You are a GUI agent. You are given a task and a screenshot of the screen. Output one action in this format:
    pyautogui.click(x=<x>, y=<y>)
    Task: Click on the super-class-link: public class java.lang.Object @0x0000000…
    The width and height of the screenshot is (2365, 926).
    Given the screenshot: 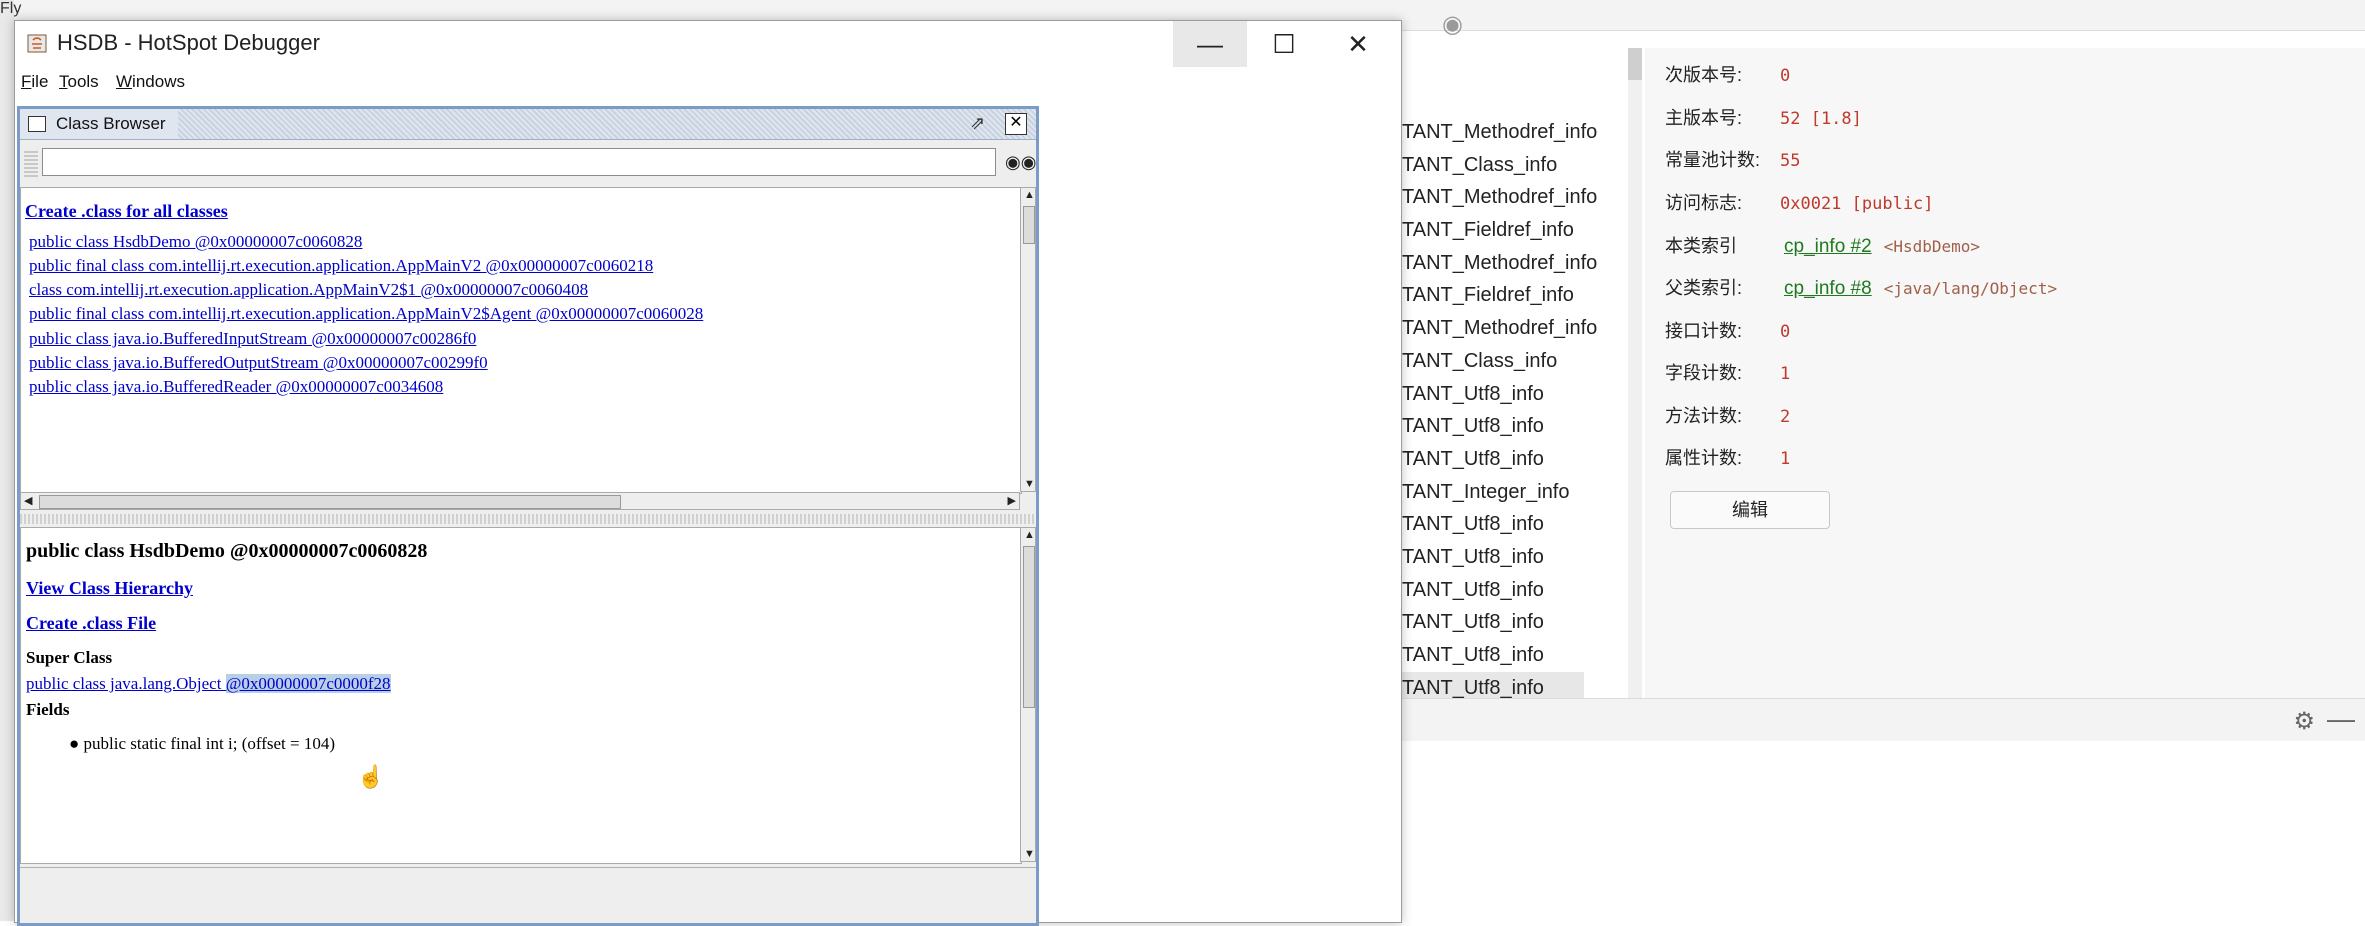 What is the action you would take?
    pyautogui.click(x=208, y=684)
    